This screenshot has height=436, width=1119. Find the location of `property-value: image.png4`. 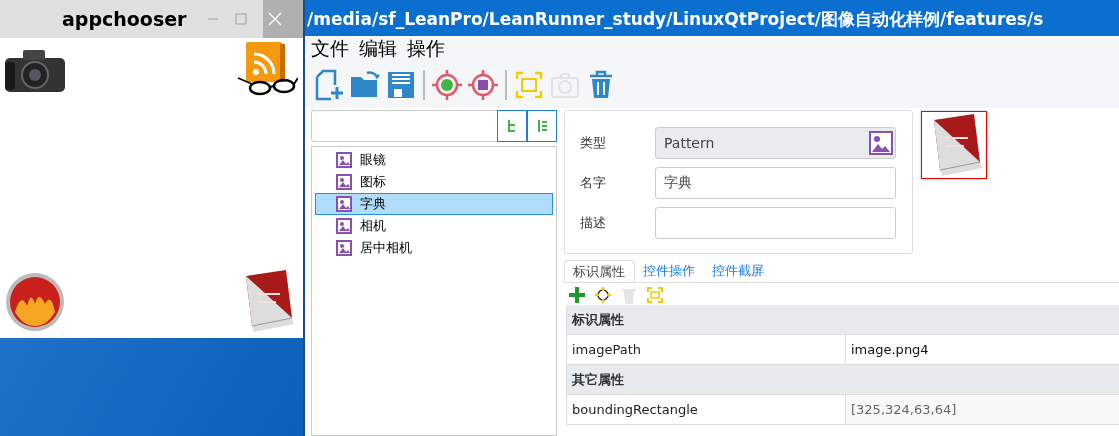

property-value: image.png4 is located at coordinates (982, 349).